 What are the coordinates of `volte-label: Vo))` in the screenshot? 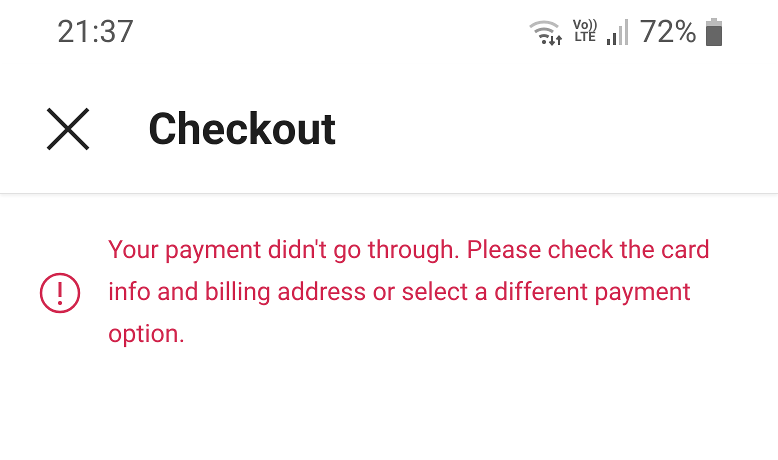 It's located at (585, 26).